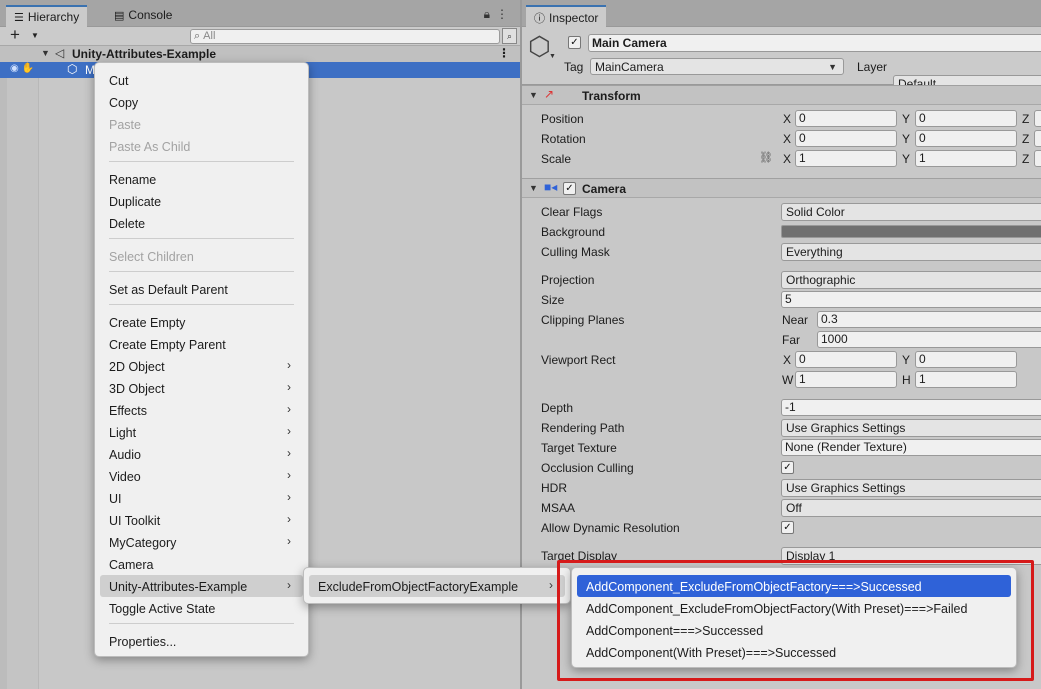  I want to click on add-icon: +, so click(15, 35).